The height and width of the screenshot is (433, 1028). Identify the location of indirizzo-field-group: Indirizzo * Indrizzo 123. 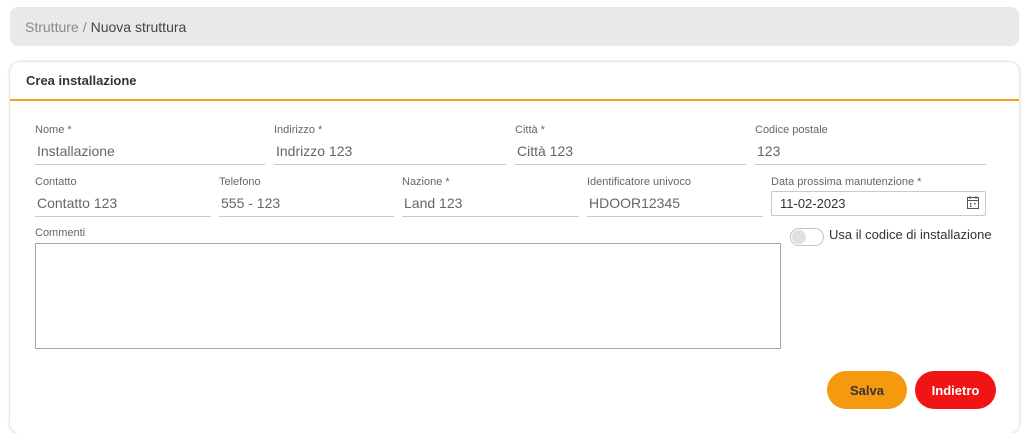
(390, 144).